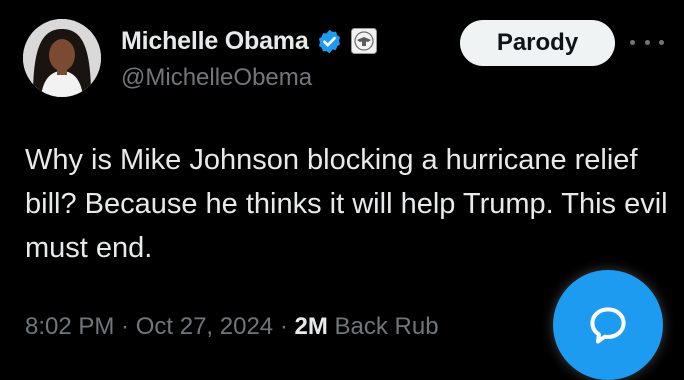 This screenshot has width=684, height=380. What do you see at coordinates (62, 58) in the screenshot?
I see `avatar` at bounding box center [62, 58].